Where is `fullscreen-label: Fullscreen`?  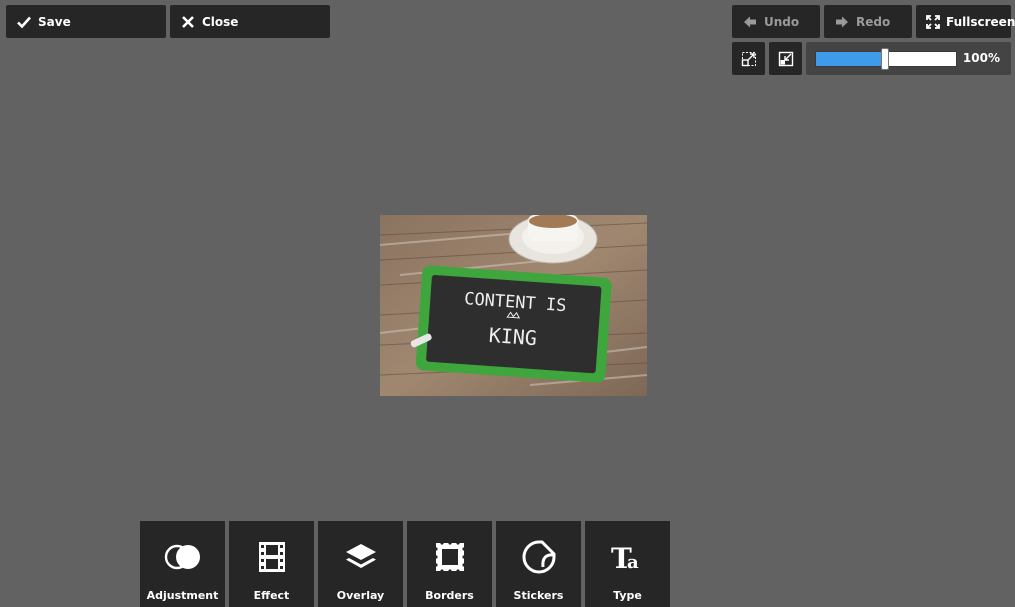 fullscreen-label: Fullscreen is located at coordinates (980, 21).